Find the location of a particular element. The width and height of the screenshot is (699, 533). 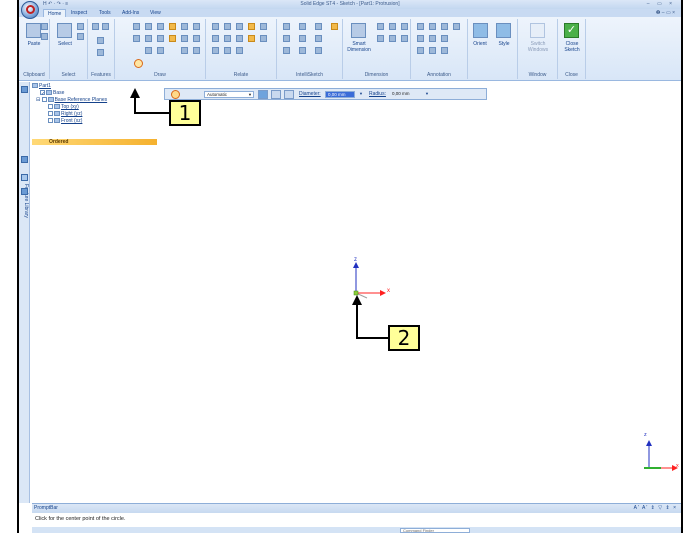

line-type-button is located at coordinates (276, 94).